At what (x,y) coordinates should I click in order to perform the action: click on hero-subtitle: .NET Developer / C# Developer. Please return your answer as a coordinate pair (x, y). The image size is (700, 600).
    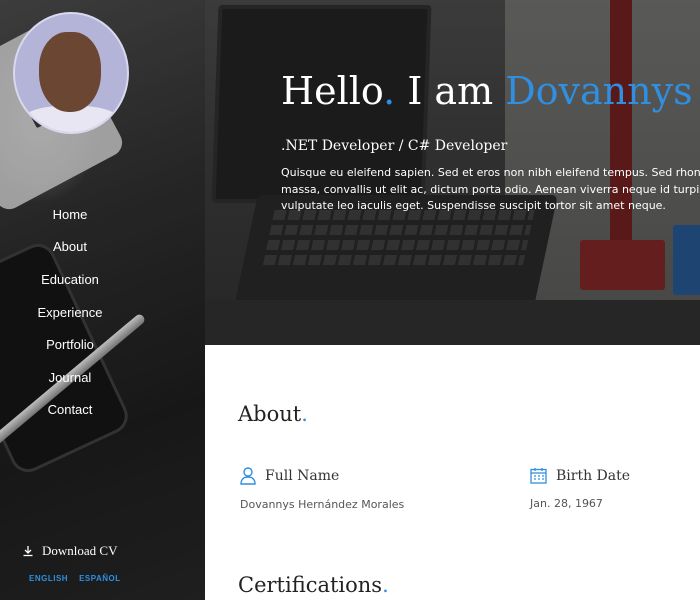
    Looking at the image, I should click on (394, 146).